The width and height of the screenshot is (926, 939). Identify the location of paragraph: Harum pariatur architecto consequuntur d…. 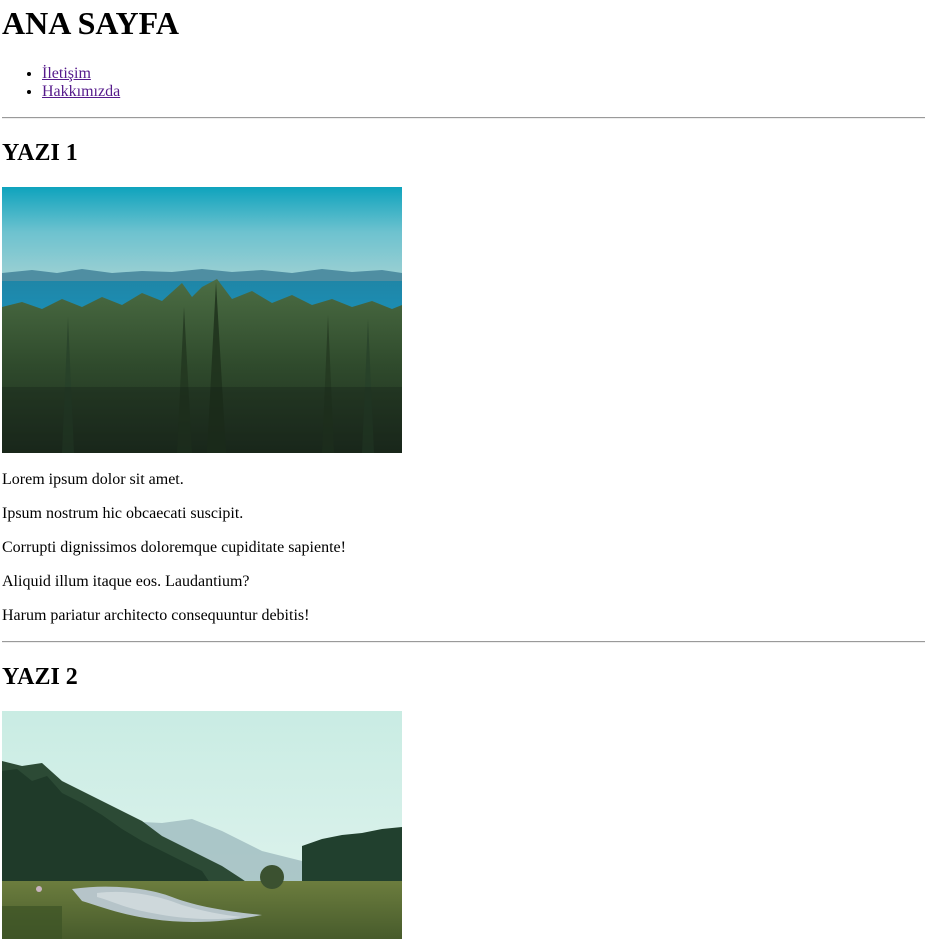
(156, 615).